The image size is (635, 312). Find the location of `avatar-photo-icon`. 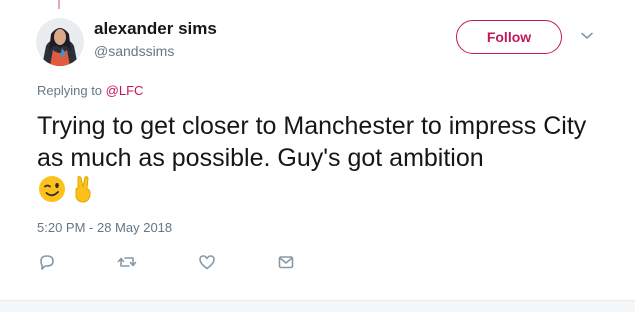

avatar-photo-icon is located at coordinates (60, 42).